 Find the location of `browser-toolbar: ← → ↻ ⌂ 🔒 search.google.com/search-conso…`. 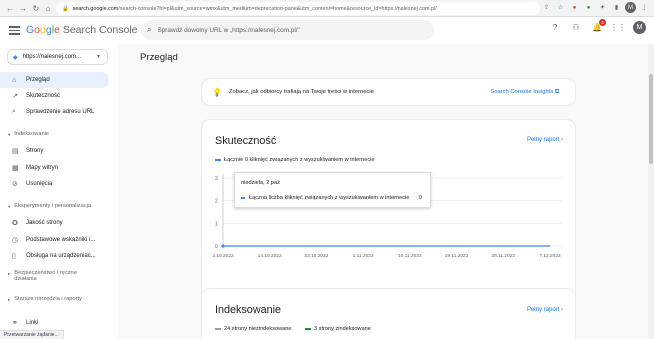

browser-toolbar: ← → ↻ ⌂ 🔒 search.google.com/search-conso… is located at coordinates (327, 8).